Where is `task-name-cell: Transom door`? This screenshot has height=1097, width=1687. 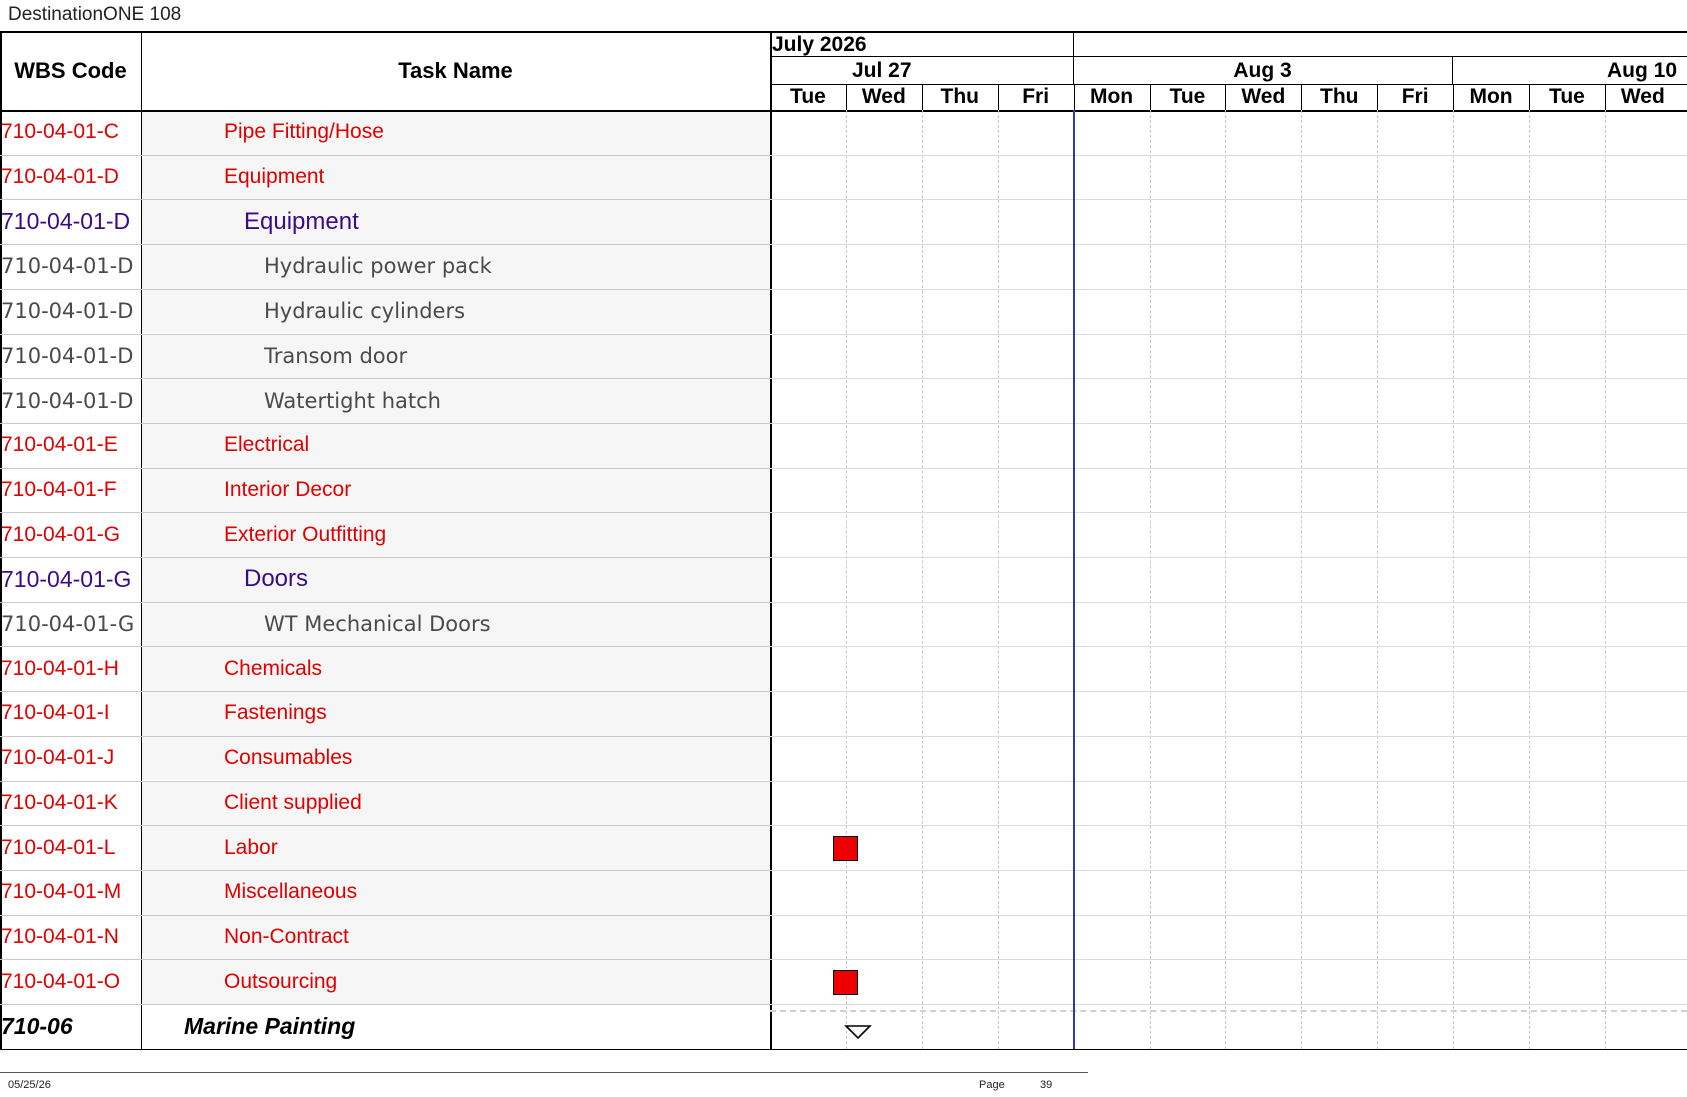 task-name-cell: Transom door is located at coordinates (515, 356).